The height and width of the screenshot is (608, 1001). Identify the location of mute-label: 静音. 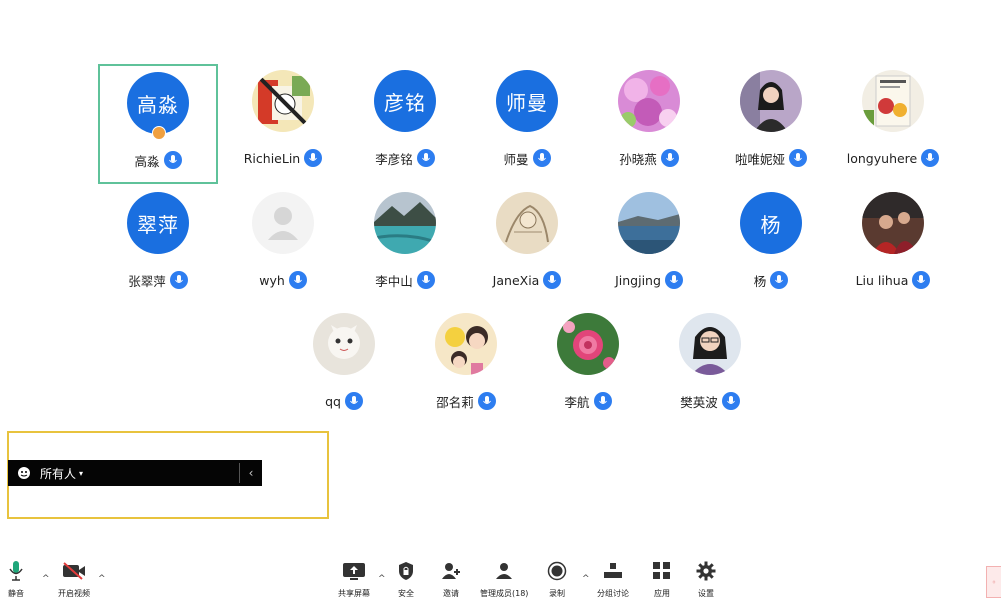
(16, 593).